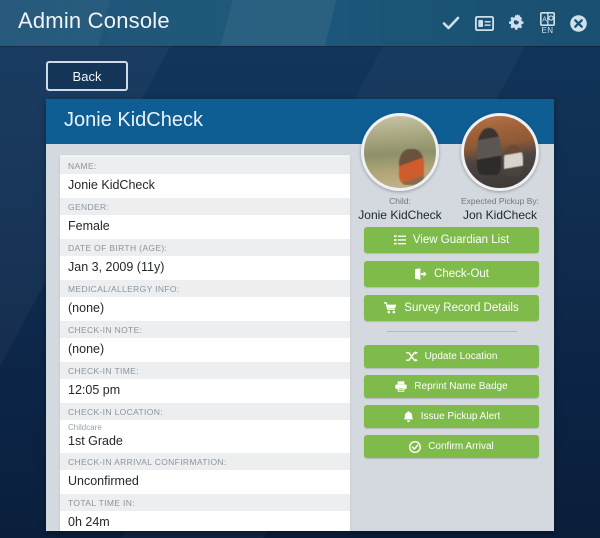 The width and height of the screenshot is (600, 538). What do you see at coordinates (544, 19) in the screenshot?
I see `svg-text: A` at bounding box center [544, 19].